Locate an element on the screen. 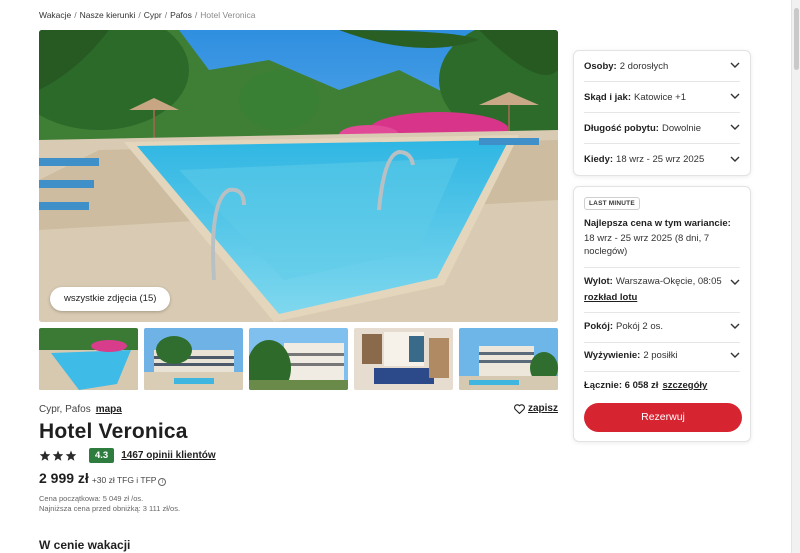 The height and width of the screenshot is (553, 800). room-label: Pokój: is located at coordinates (599, 326).